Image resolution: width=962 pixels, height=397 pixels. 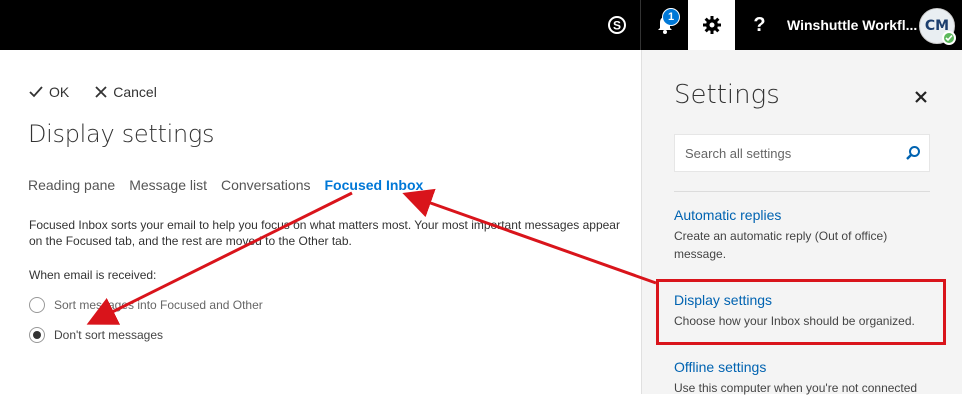 What do you see at coordinates (738, 153) in the screenshot?
I see `search-placeholder: Search all settings` at bounding box center [738, 153].